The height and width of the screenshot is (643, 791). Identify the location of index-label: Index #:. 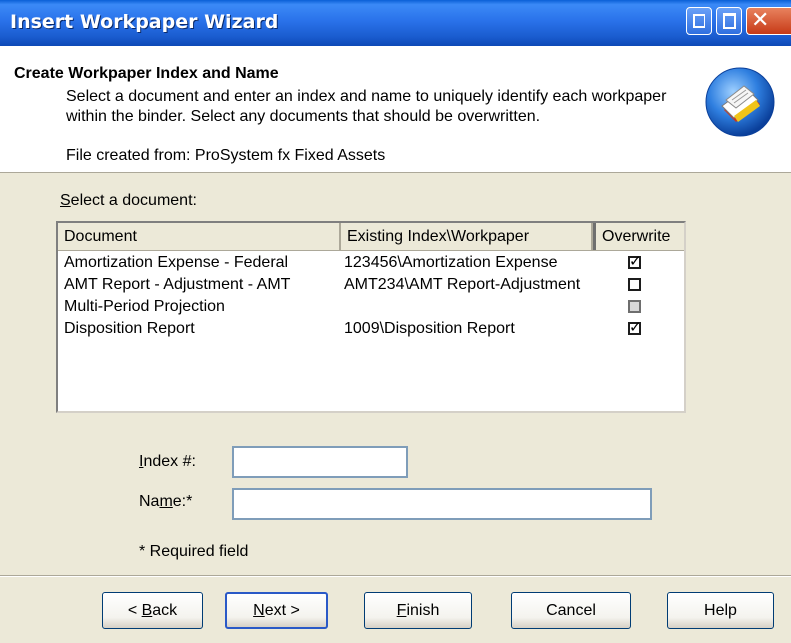
(167, 461).